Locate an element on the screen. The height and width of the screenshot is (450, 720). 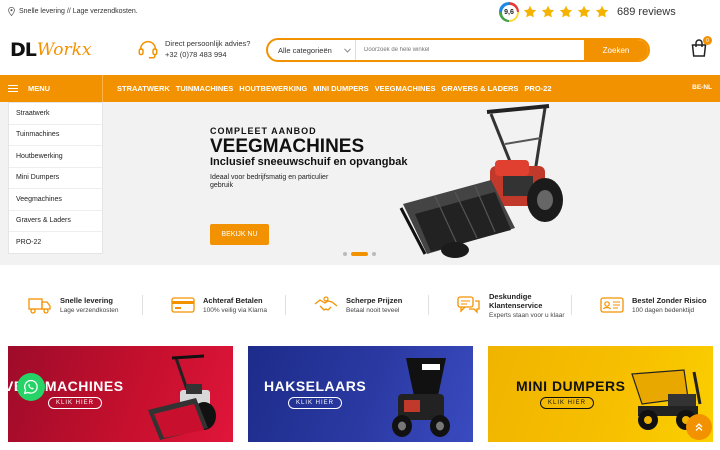
wood-chipper-image is located at coordinates (421, 397).